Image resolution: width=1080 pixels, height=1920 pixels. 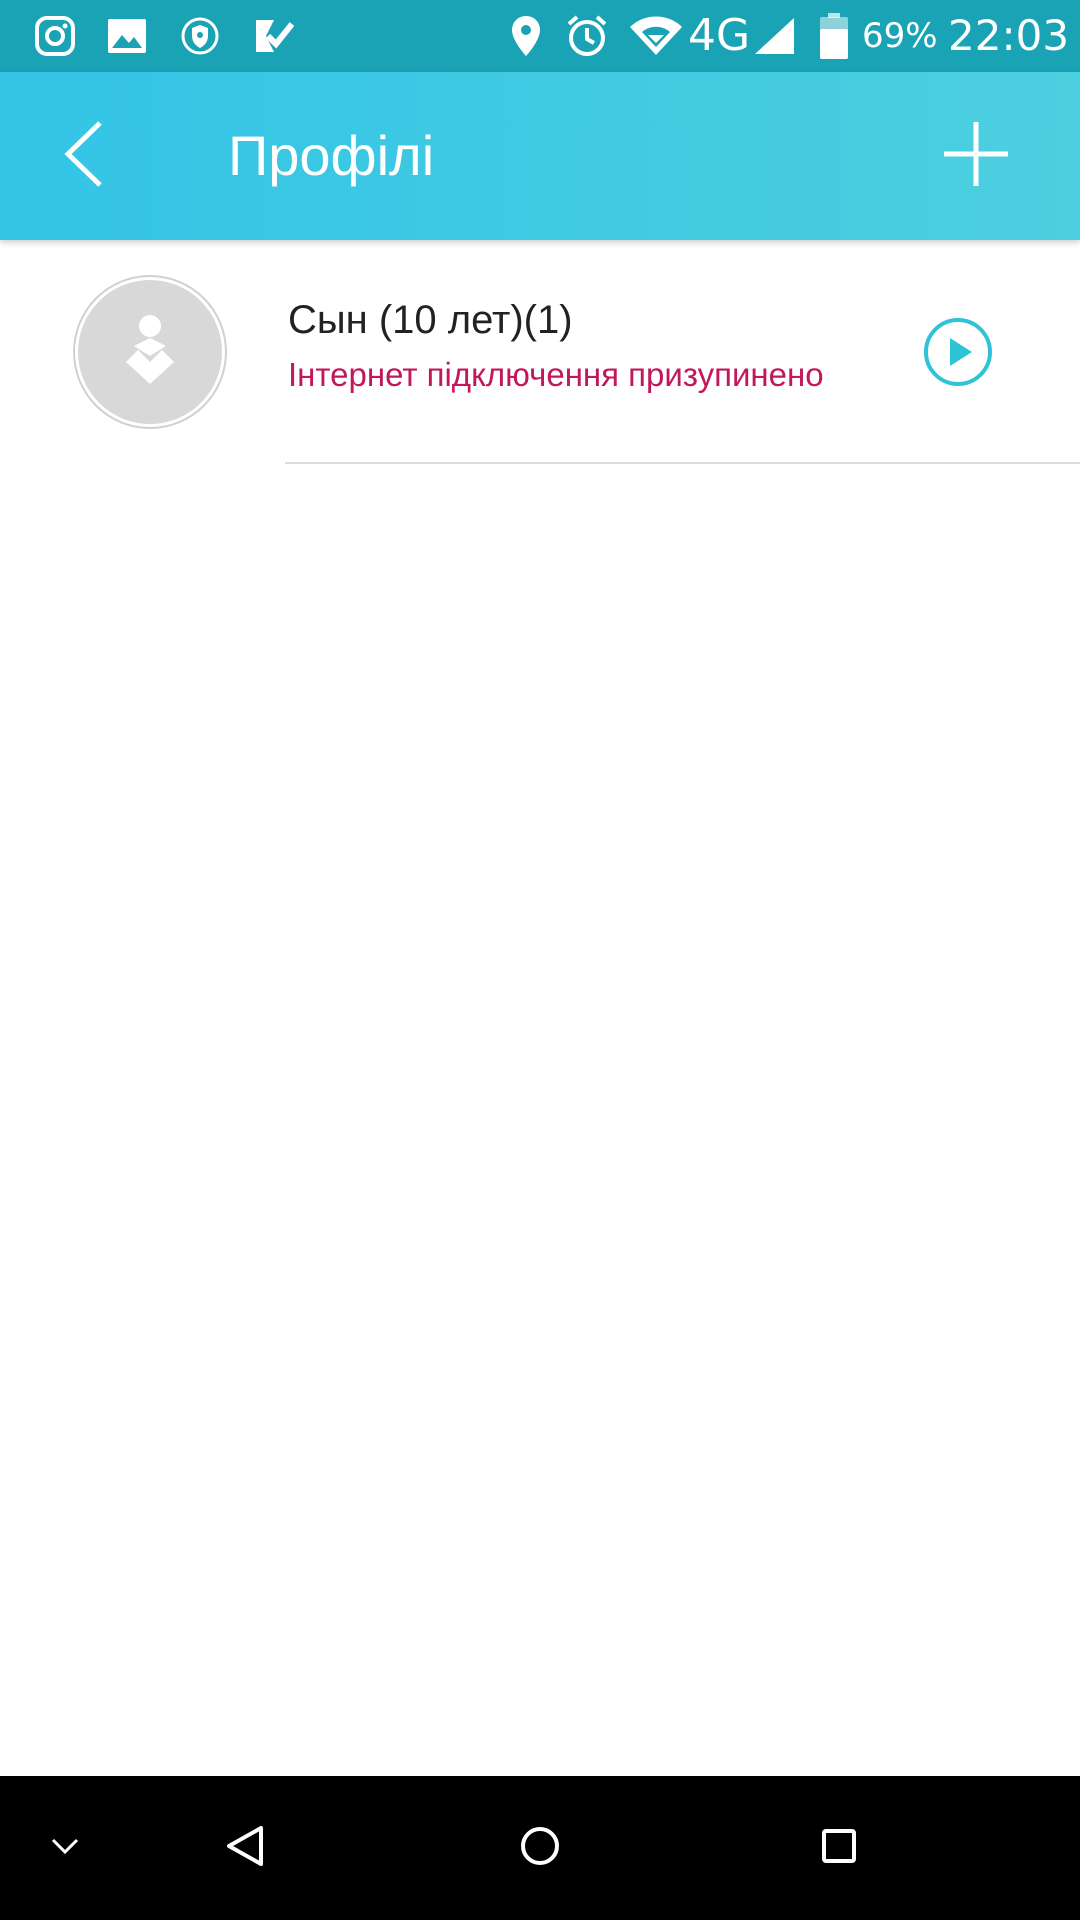 I want to click on profile-name: Сын (10 лет)(1), so click(x=430, y=320).